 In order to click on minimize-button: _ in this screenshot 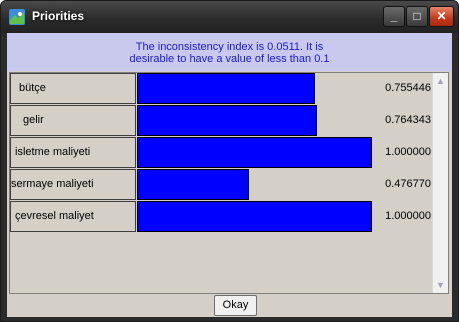, I will do `click(394, 16)`.